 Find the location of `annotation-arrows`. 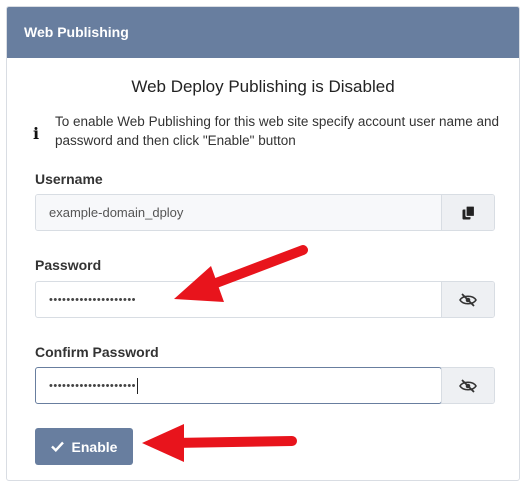

annotation-arrows is located at coordinates (225, 353).